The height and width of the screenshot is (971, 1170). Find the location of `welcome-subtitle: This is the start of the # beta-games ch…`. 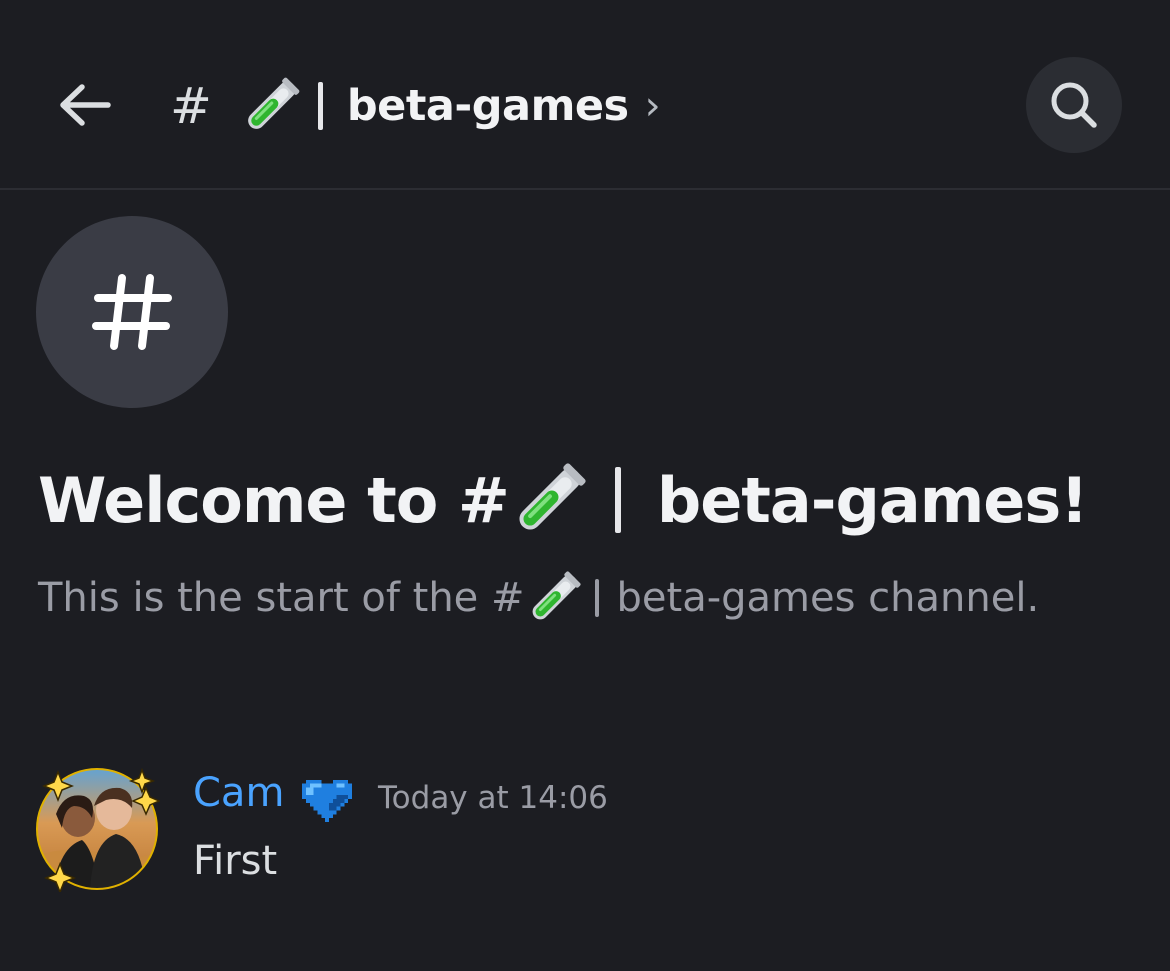

welcome-subtitle: This is the start of the # beta-games ch… is located at coordinates (538, 598).